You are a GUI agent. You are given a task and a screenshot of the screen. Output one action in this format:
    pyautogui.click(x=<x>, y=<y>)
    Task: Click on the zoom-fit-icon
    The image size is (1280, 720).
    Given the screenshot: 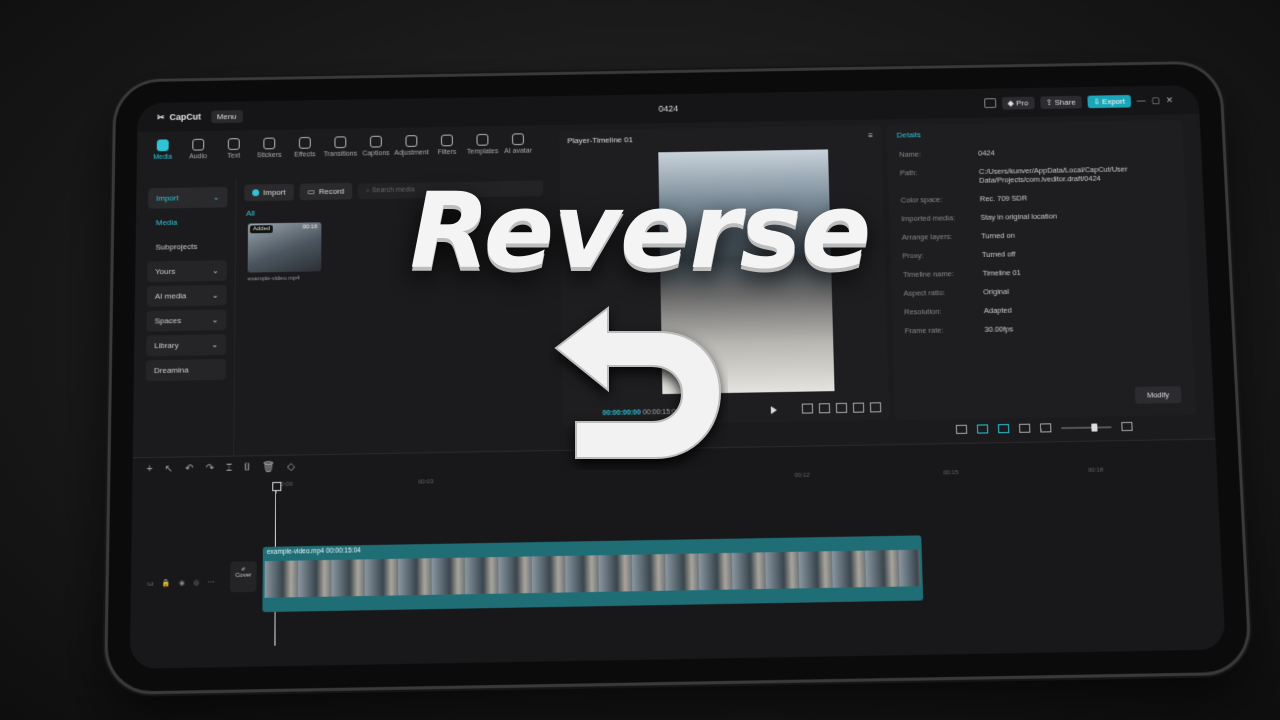 What is the action you would take?
    pyautogui.click(x=841, y=408)
    